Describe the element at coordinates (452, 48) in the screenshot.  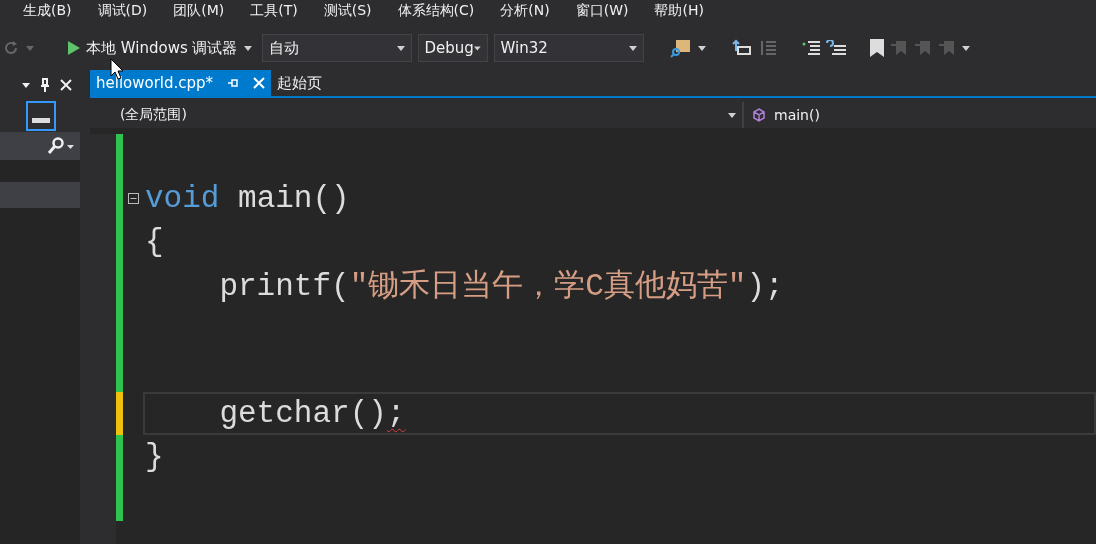
I see `configuration-dropdown: Debug` at that location.